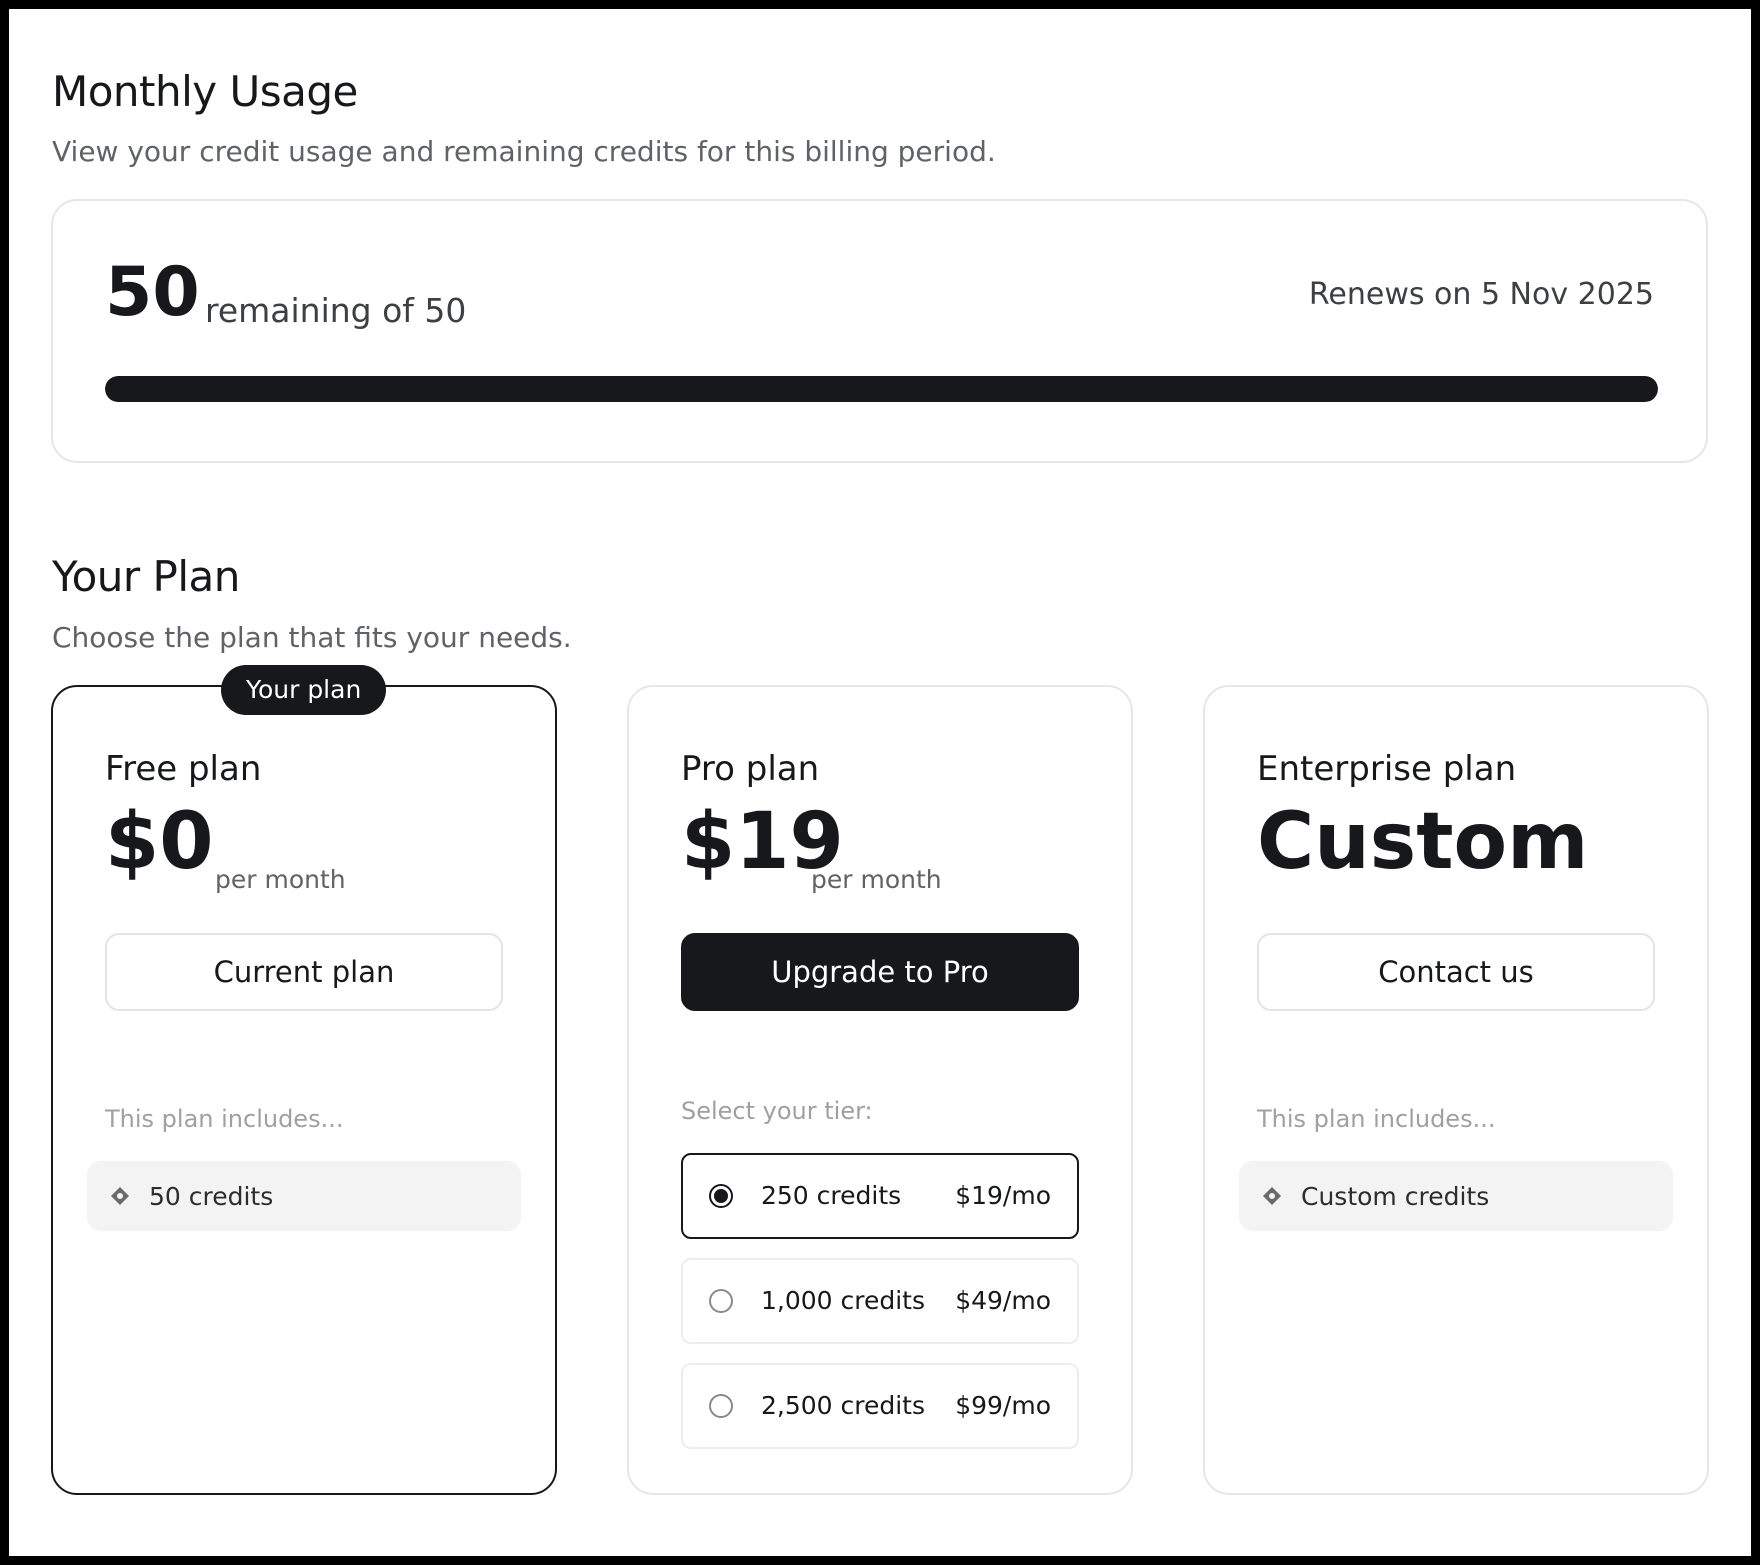  Describe the element at coordinates (280, 879) in the screenshot. I see `plan-period-free: per month` at that location.